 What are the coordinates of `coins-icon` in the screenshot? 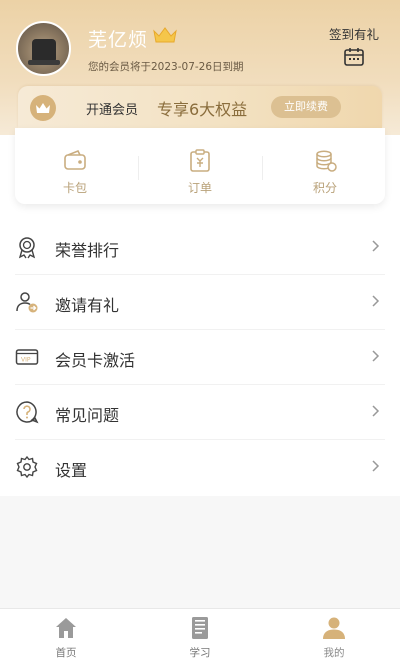 It's located at (326, 161).